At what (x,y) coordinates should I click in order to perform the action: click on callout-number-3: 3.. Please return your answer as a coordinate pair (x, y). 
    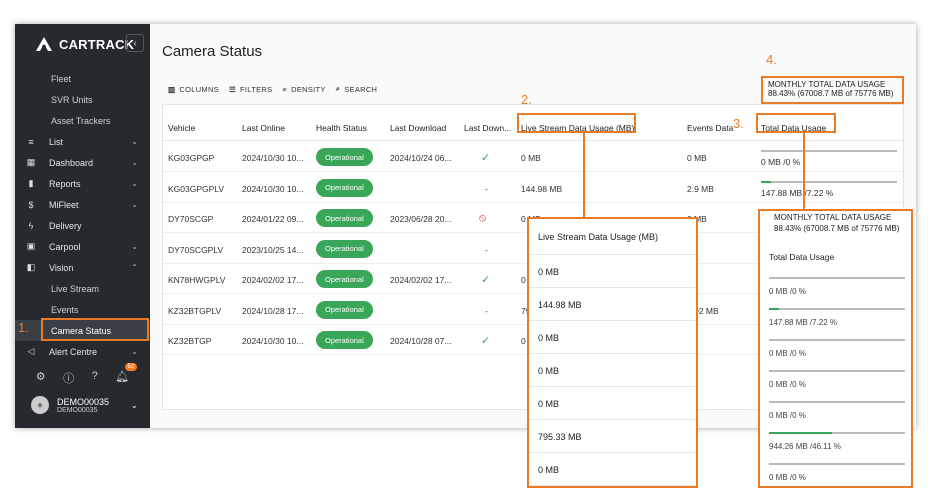
    Looking at the image, I should click on (738, 123).